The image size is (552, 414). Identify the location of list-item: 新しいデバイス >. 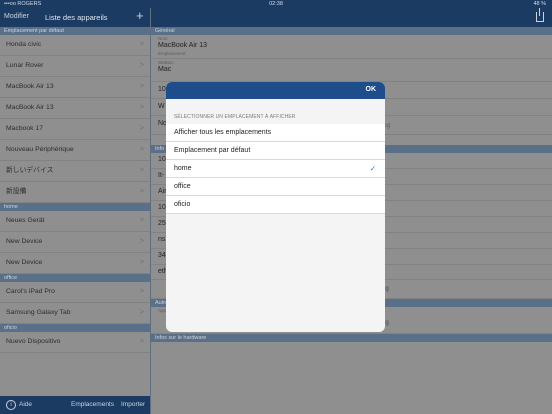
(75, 171).